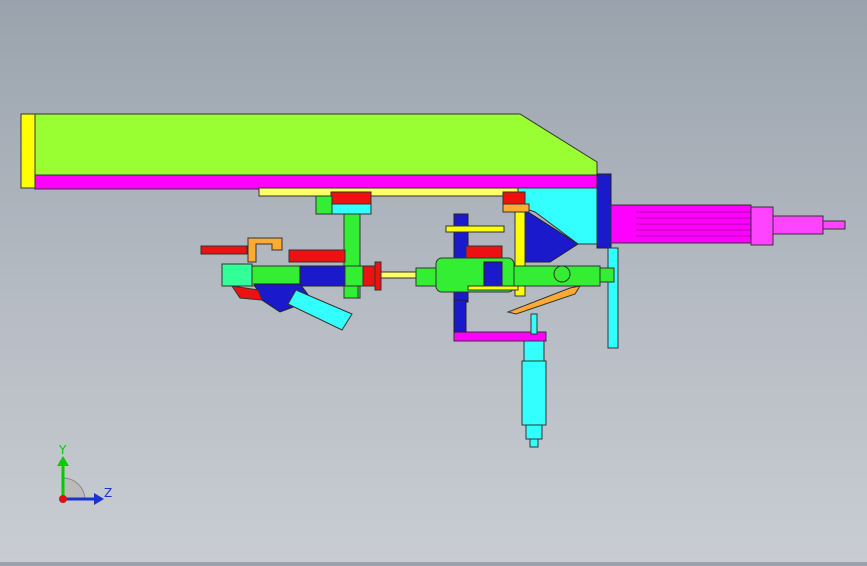  I want to click on y-arrow-icon, so click(63, 461).